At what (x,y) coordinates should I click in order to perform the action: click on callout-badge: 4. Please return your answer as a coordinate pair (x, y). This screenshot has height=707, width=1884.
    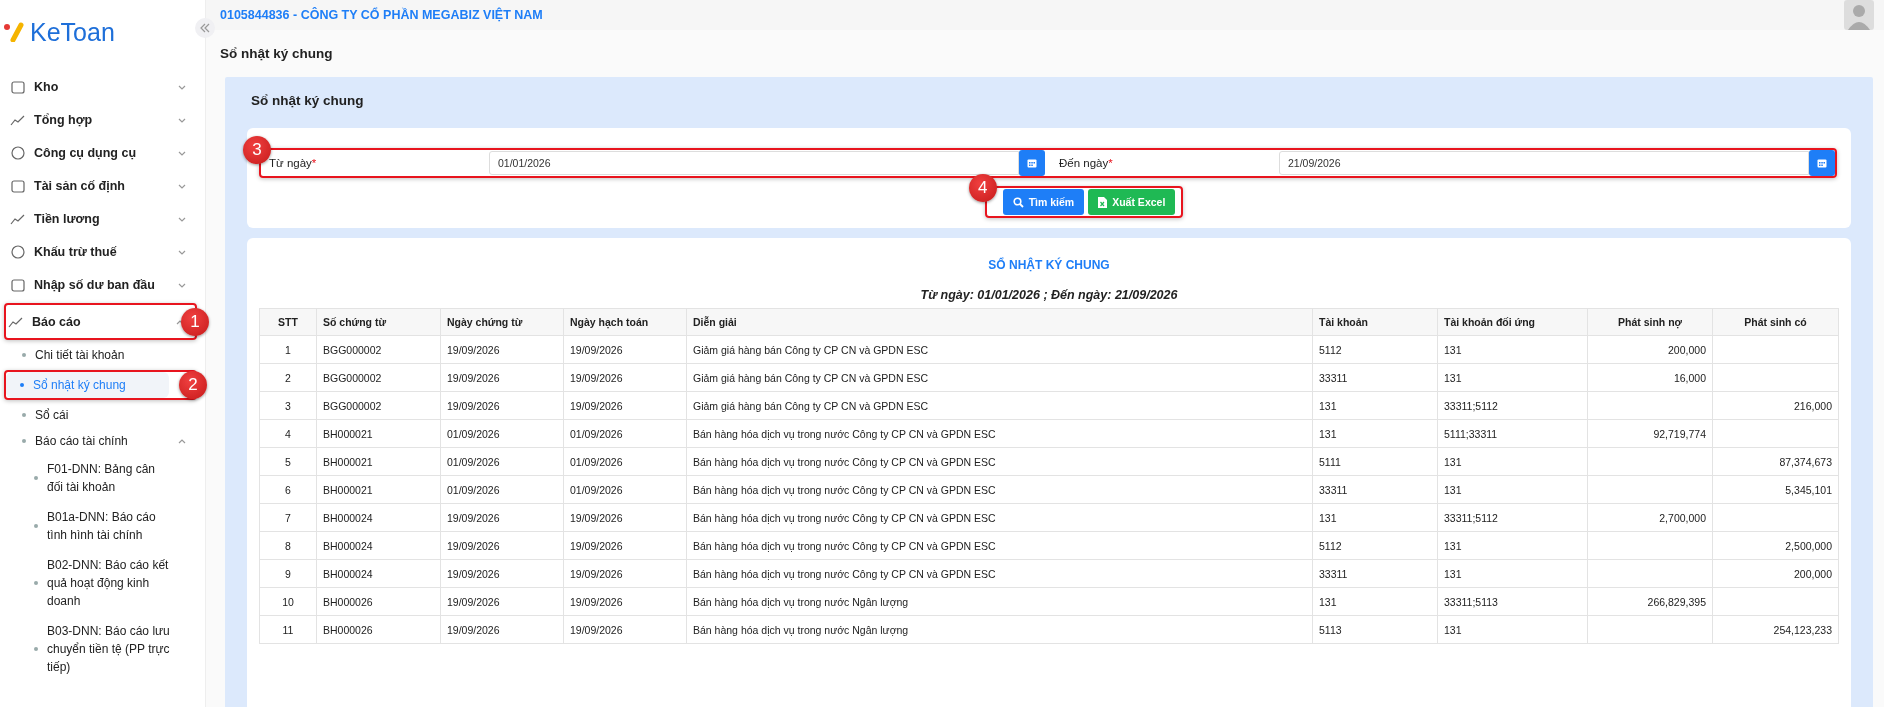
    Looking at the image, I should click on (982, 188).